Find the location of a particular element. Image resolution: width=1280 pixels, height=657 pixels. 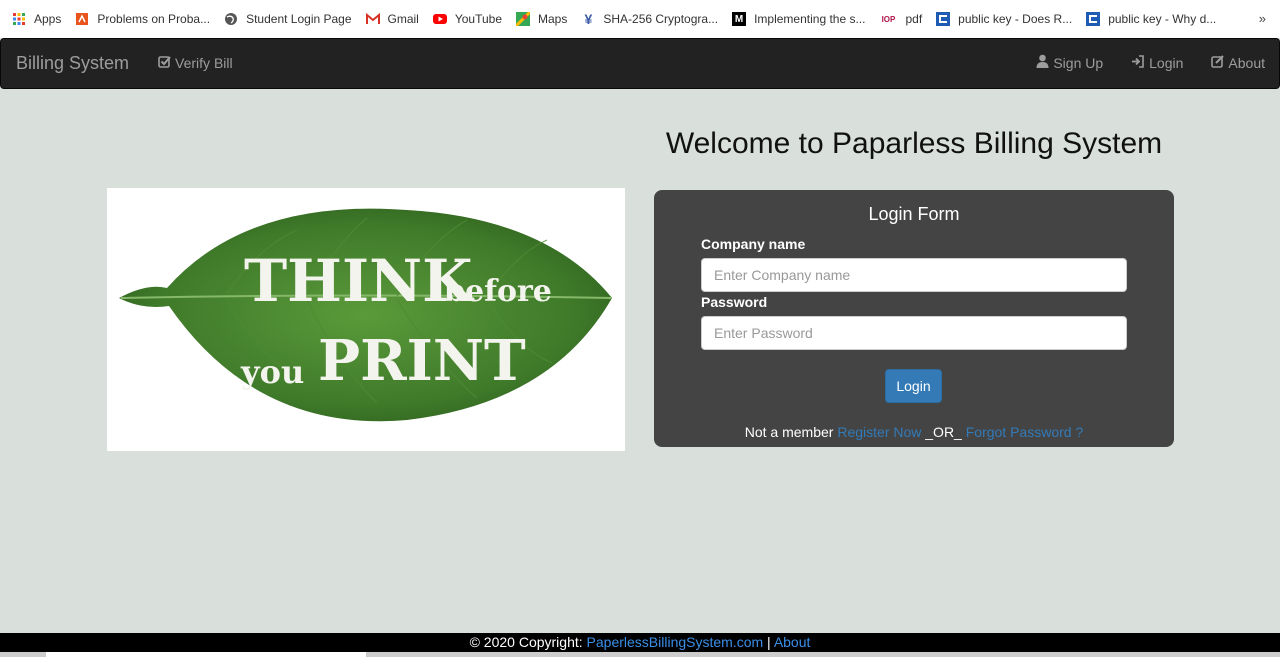

bookmark-label: YouTube is located at coordinates (478, 19).